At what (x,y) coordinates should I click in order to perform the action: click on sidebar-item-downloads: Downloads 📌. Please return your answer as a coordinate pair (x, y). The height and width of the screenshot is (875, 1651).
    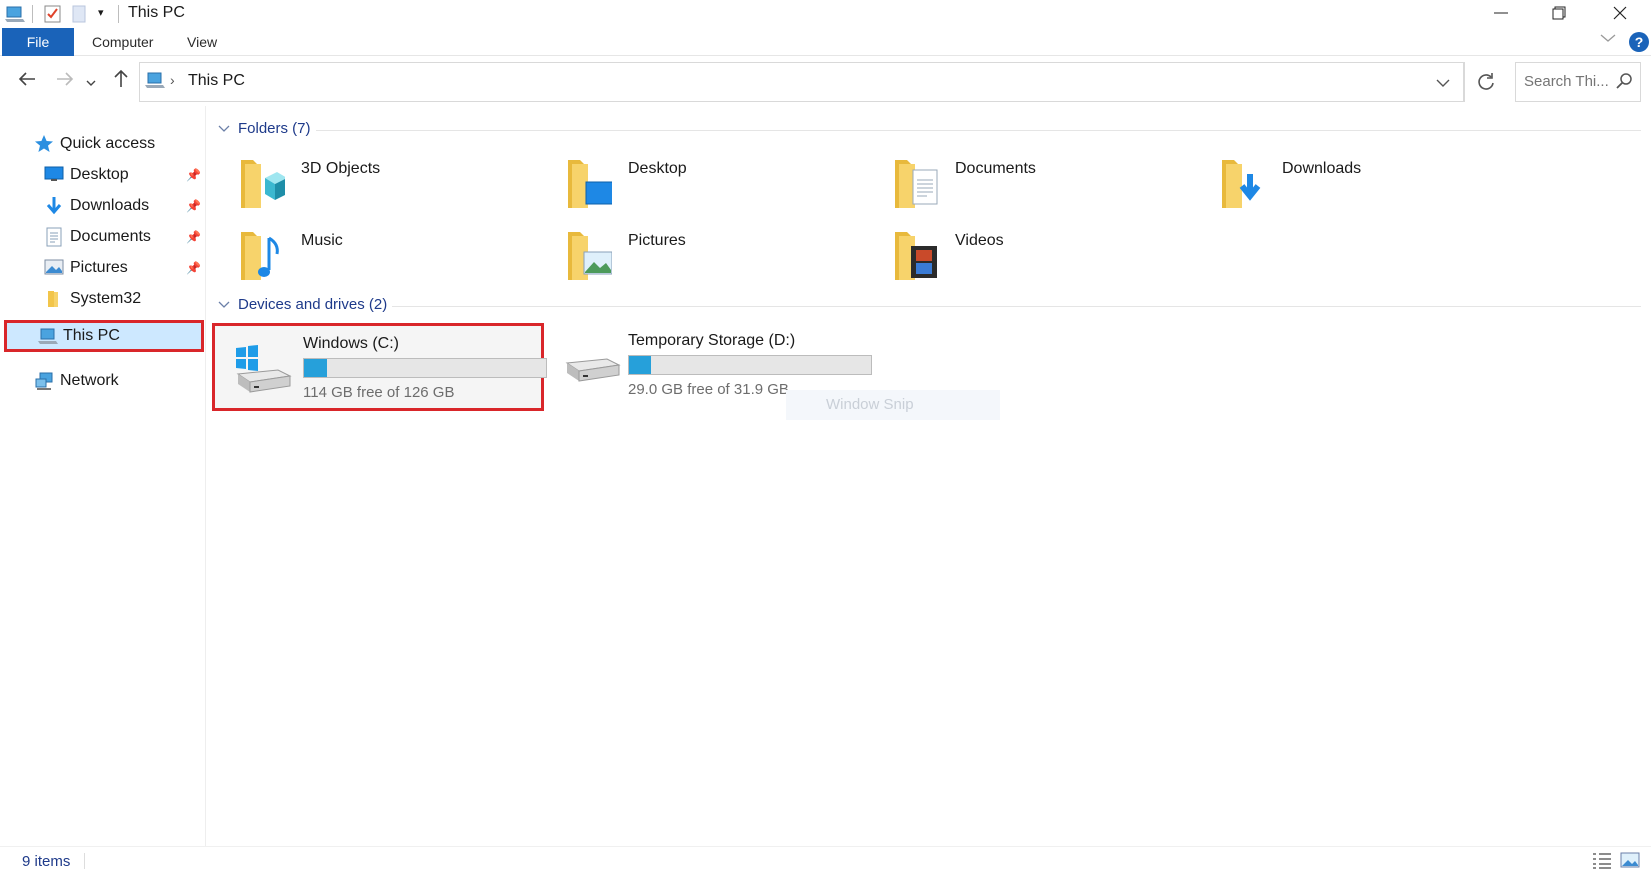
    Looking at the image, I should click on (102, 206).